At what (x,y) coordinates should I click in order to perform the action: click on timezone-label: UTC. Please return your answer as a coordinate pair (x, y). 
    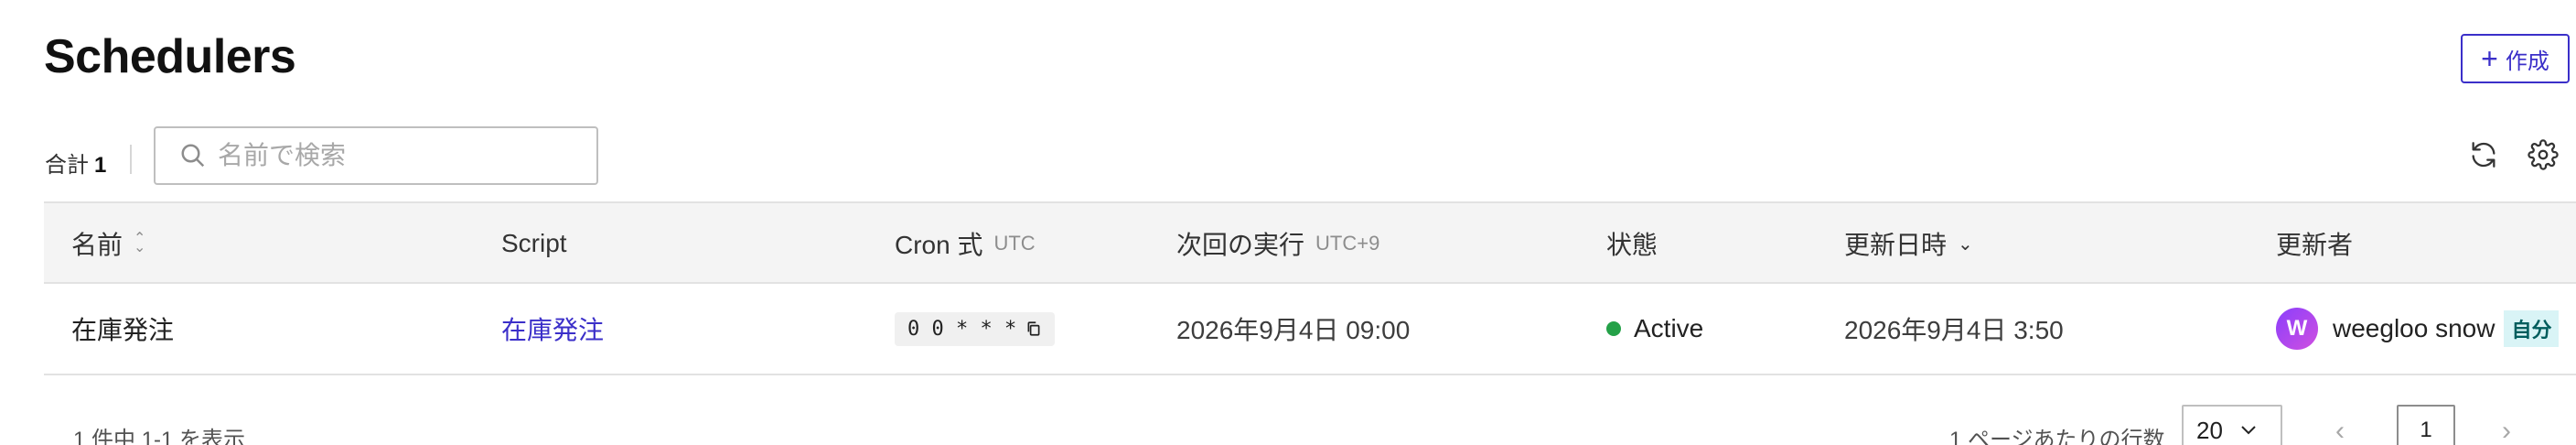
    Looking at the image, I should click on (1015, 243).